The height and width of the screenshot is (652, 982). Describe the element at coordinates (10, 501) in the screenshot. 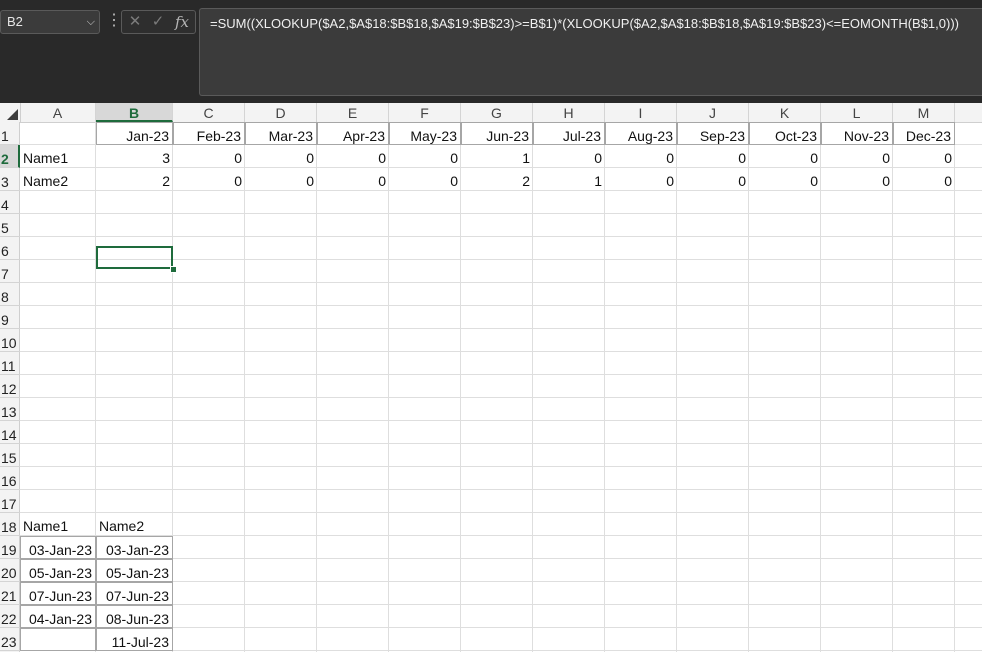

I see `row-header-17: 17` at that location.